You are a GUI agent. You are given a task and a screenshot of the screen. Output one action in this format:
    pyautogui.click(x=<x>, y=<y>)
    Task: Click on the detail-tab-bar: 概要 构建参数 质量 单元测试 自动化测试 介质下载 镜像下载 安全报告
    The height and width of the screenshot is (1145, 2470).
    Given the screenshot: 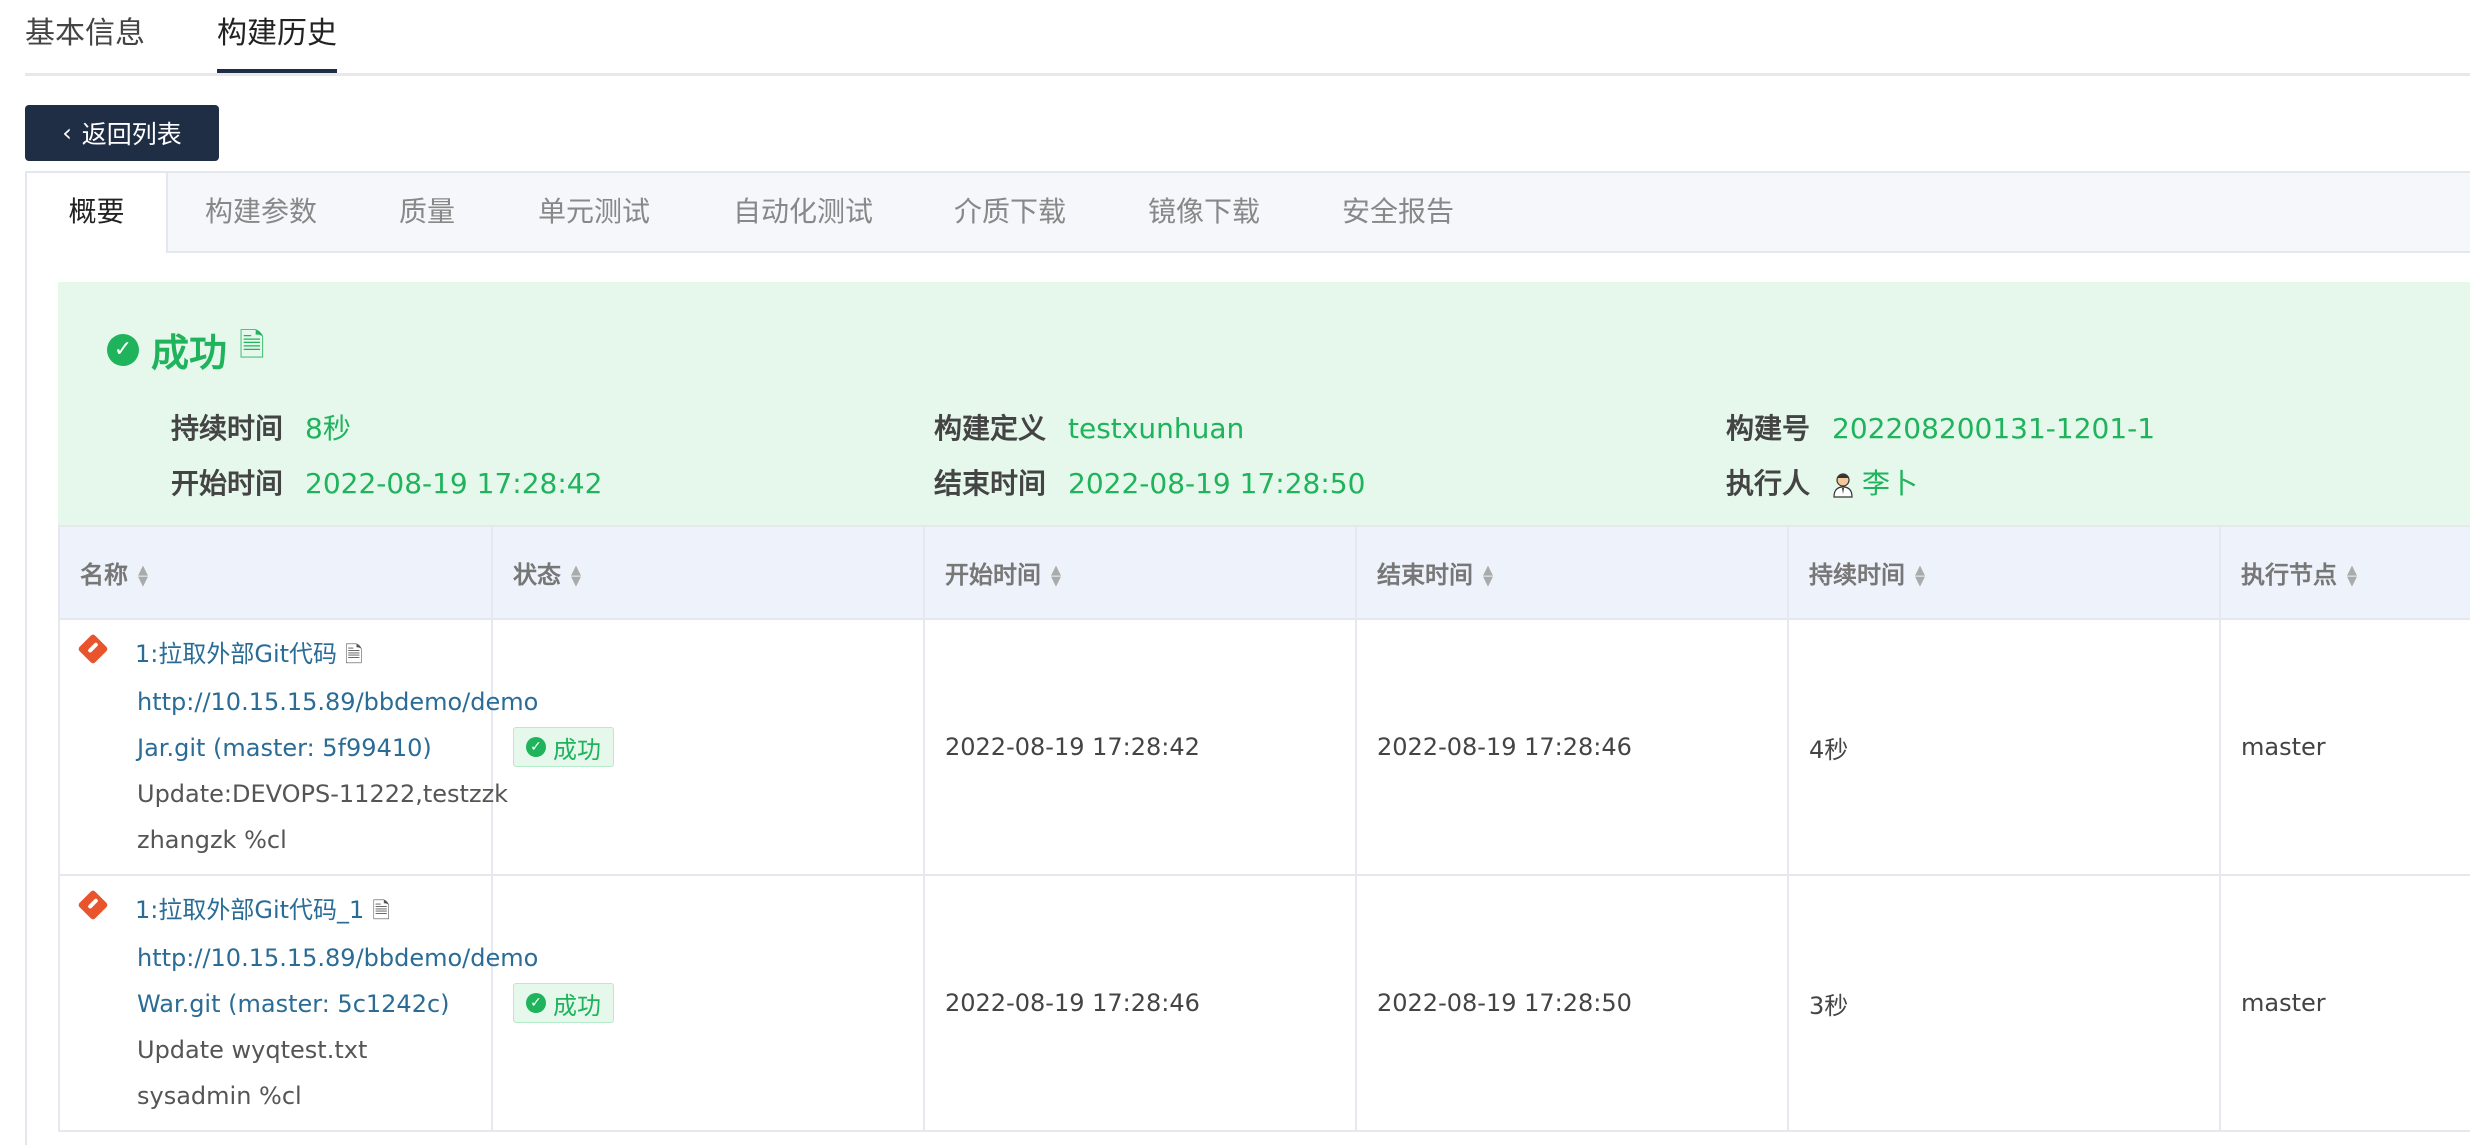 What is the action you would take?
    pyautogui.click(x=1248, y=213)
    